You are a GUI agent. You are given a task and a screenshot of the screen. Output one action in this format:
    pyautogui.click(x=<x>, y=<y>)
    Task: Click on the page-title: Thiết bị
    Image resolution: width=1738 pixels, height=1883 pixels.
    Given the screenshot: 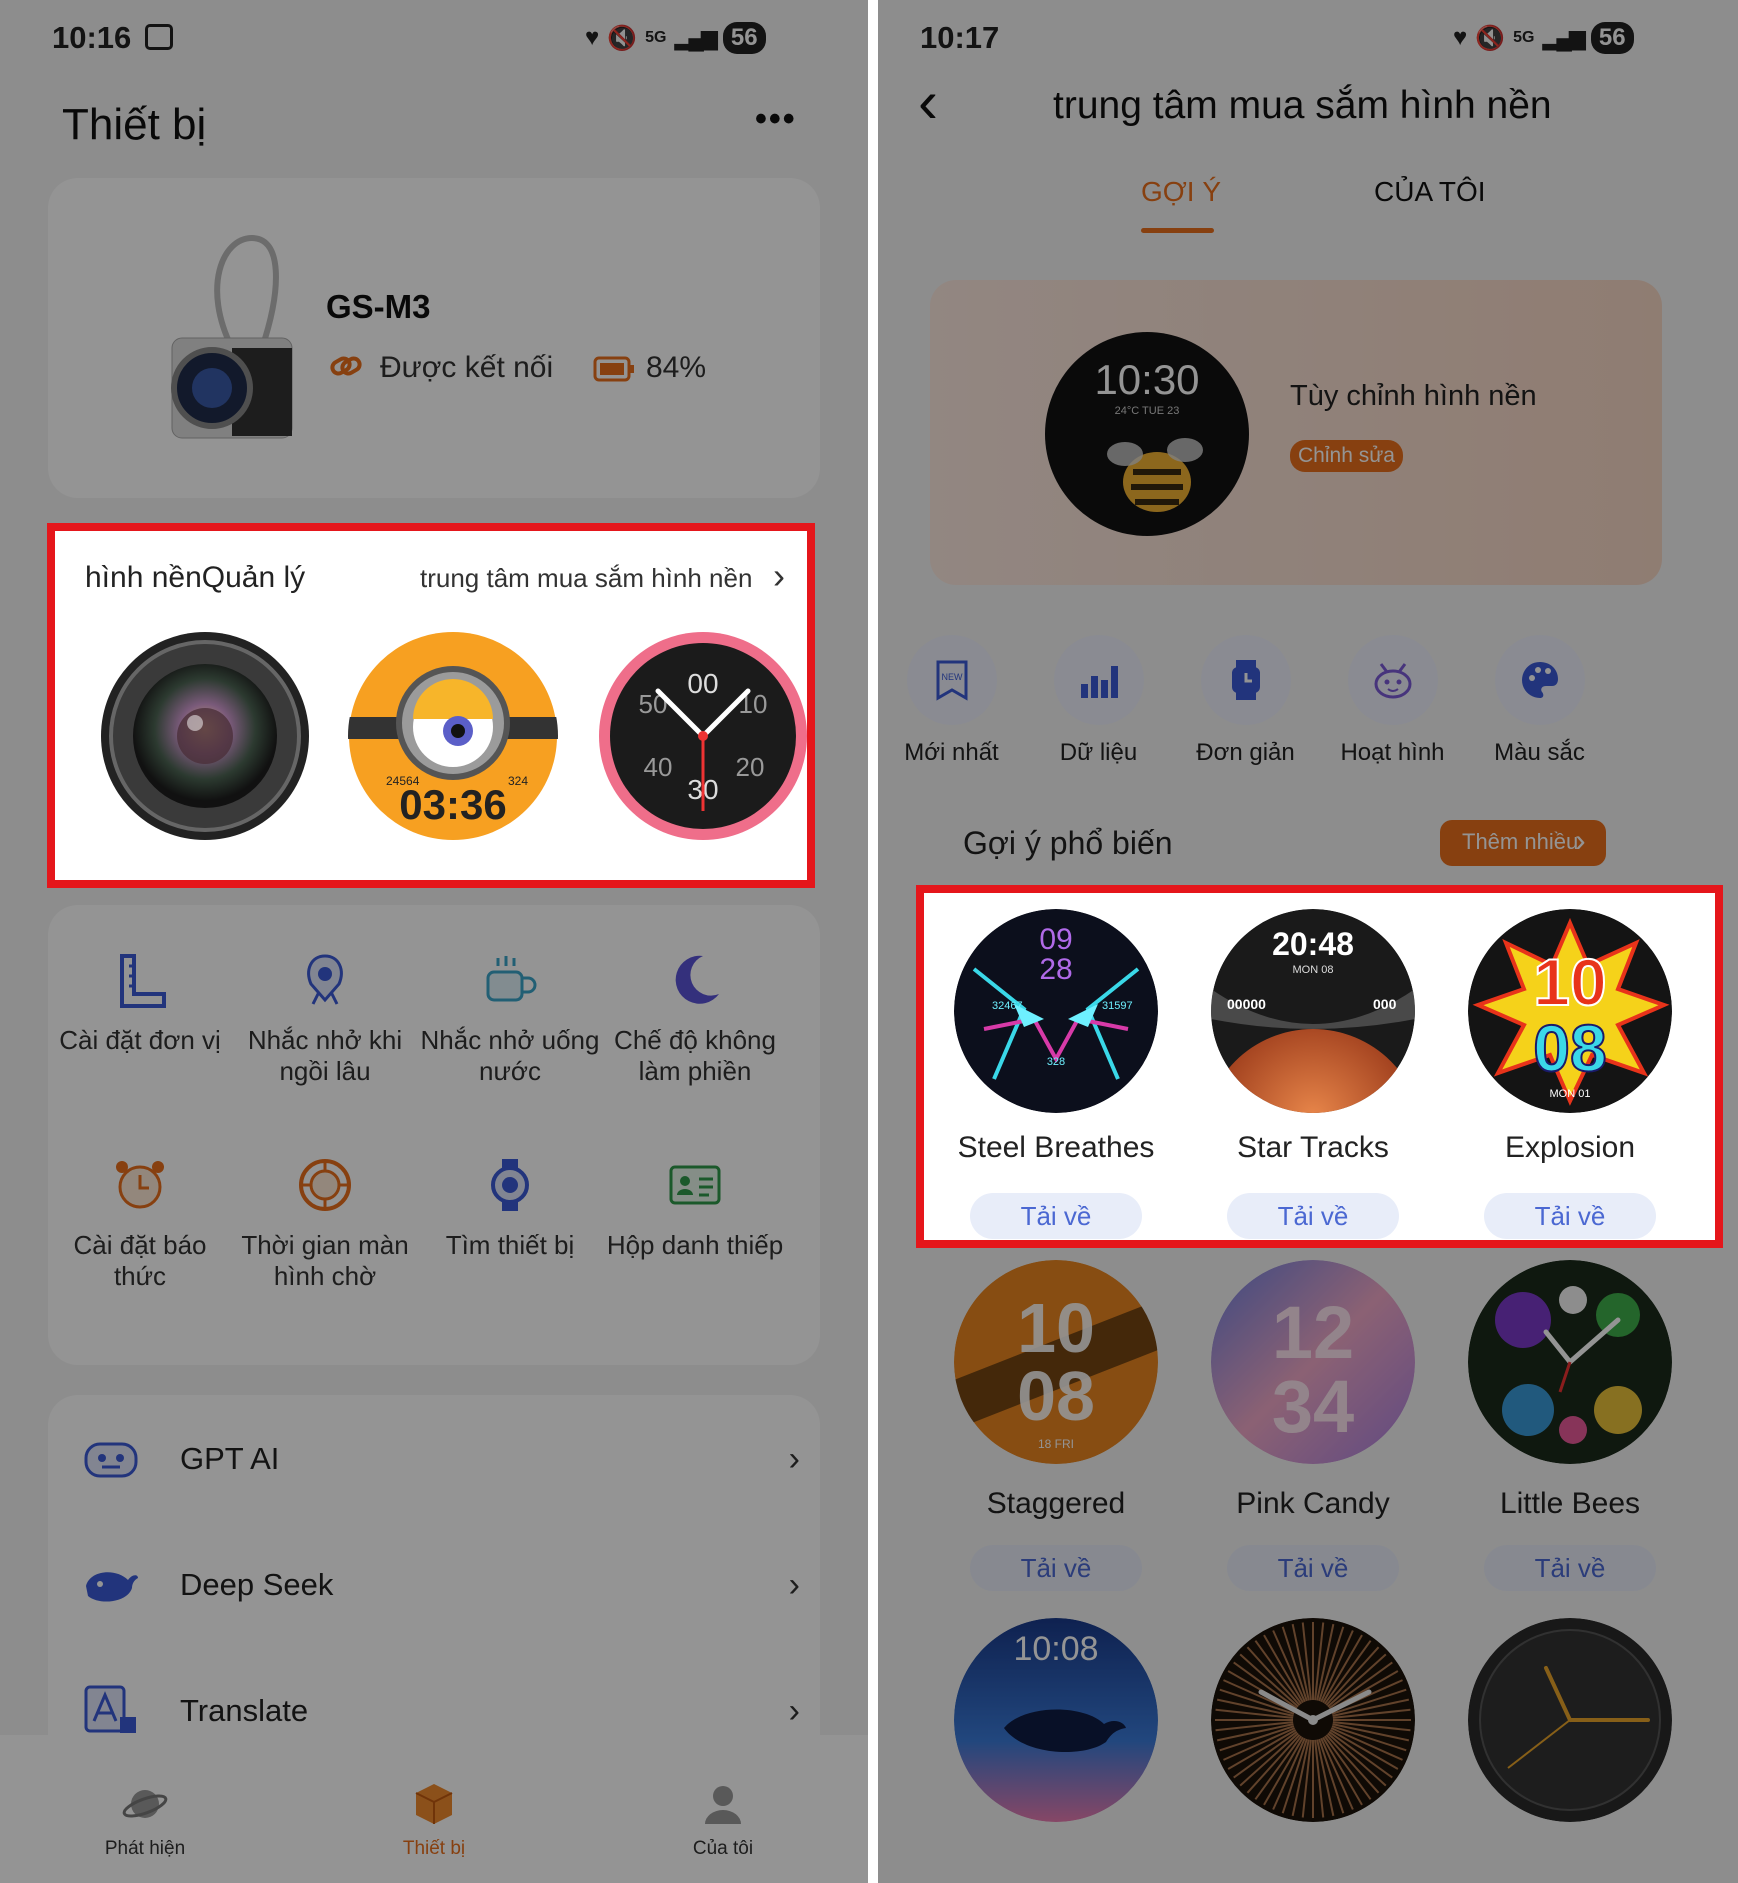 What is the action you would take?
    pyautogui.click(x=134, y=124)
    